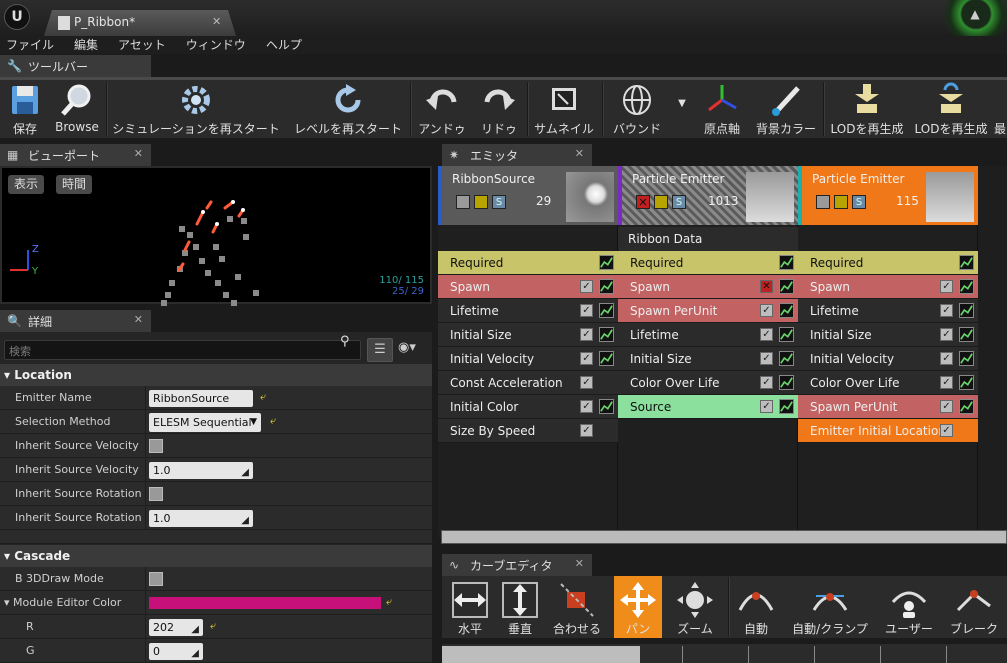  I want to click on emitter-name-field: RibbonSource, so click(201, 398).